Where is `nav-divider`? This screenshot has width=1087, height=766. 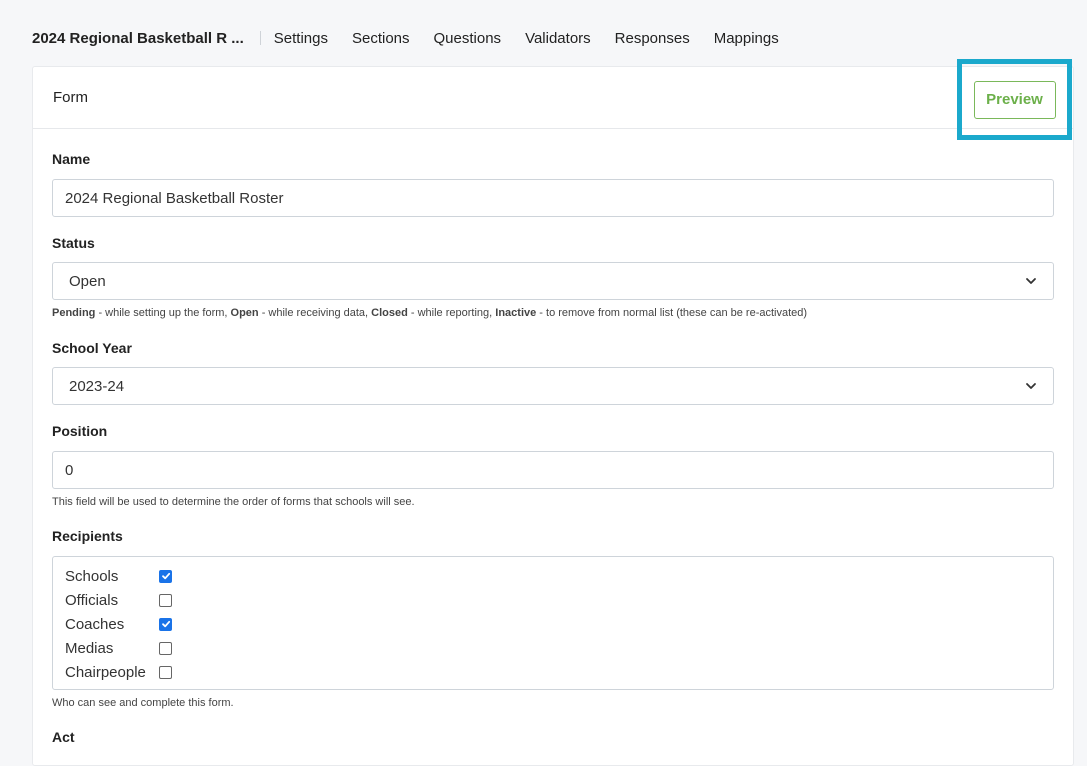 nav-divider is located at coordinates (260, 38).